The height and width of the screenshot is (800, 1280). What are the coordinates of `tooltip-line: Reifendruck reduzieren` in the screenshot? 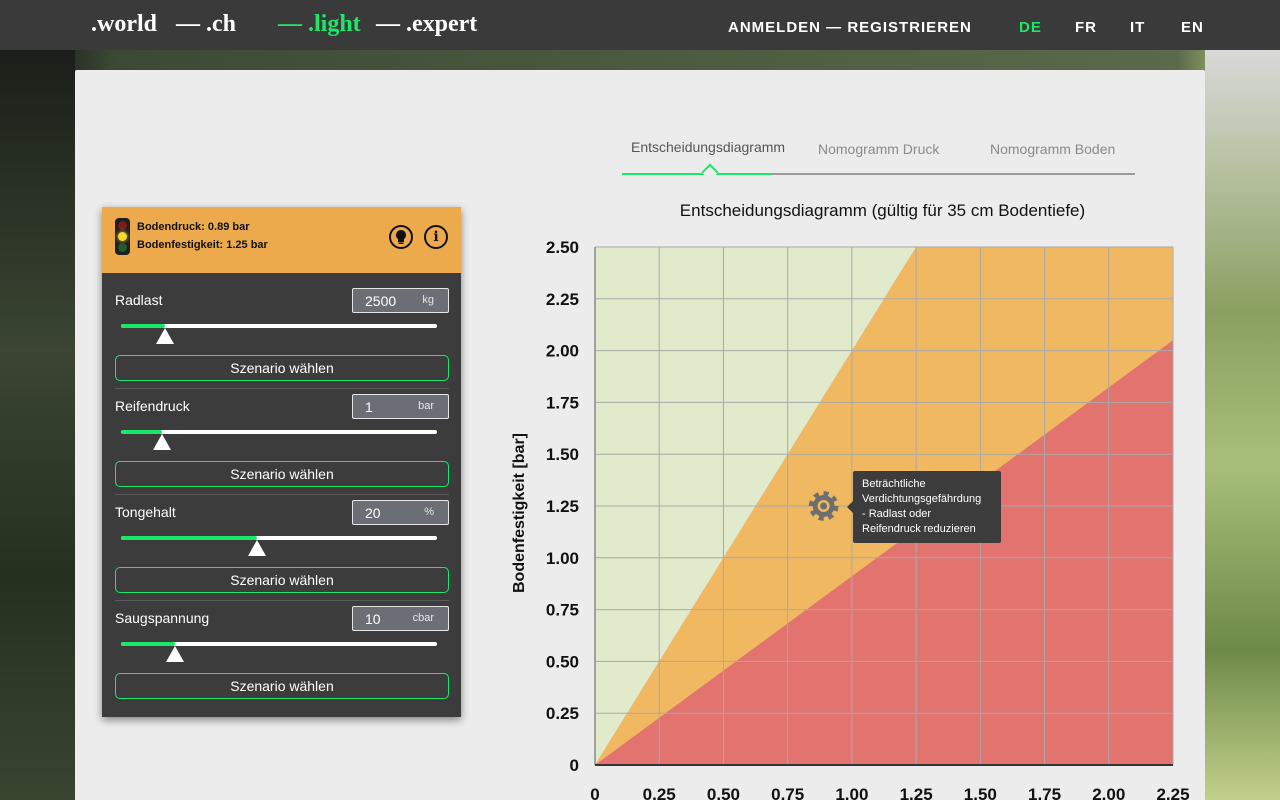 It's located at (919, 529).